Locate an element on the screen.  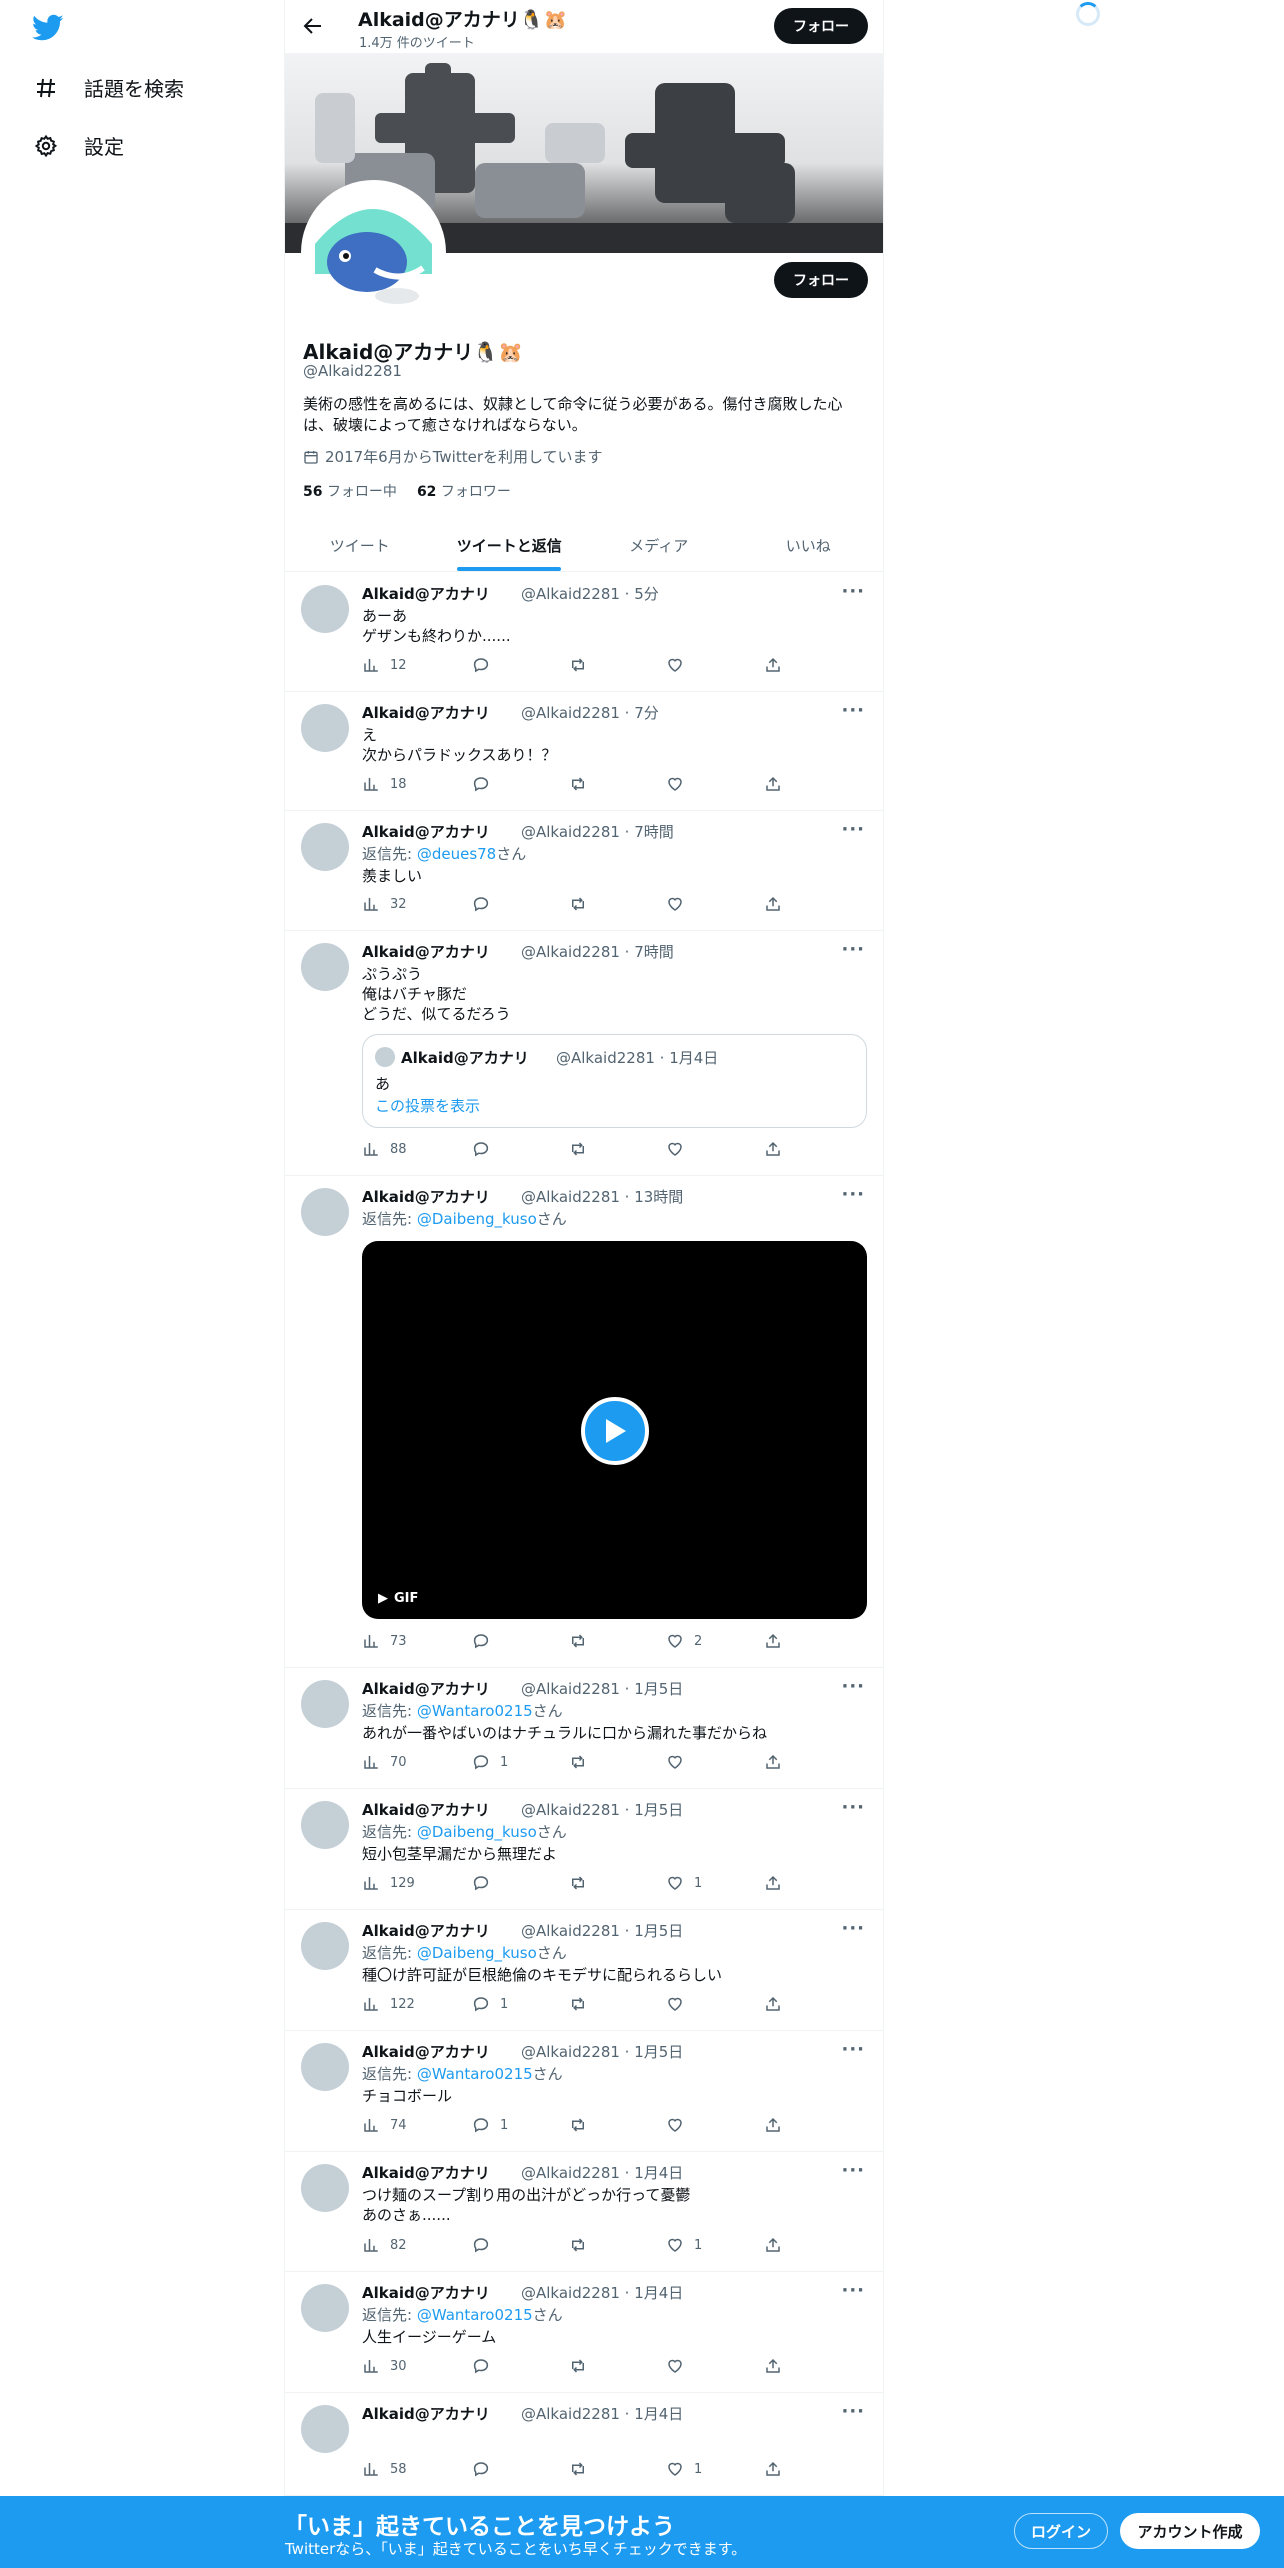
profile-avatar is located at coordinates (373, 252).